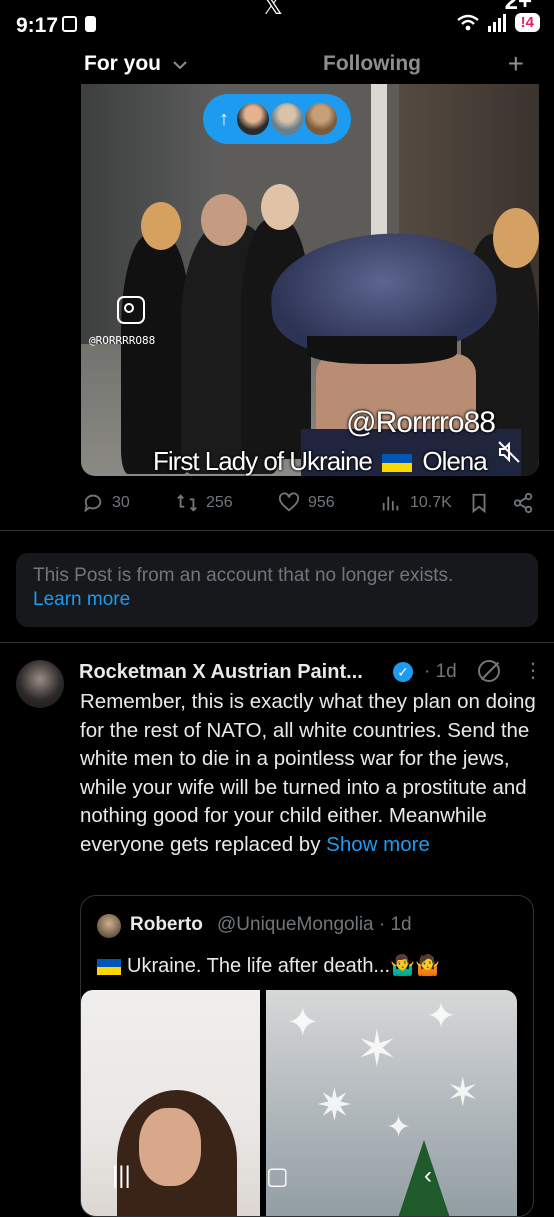 This screenshot has height=1217, width=554. I want to click on reply-icon, so click(93, 503).